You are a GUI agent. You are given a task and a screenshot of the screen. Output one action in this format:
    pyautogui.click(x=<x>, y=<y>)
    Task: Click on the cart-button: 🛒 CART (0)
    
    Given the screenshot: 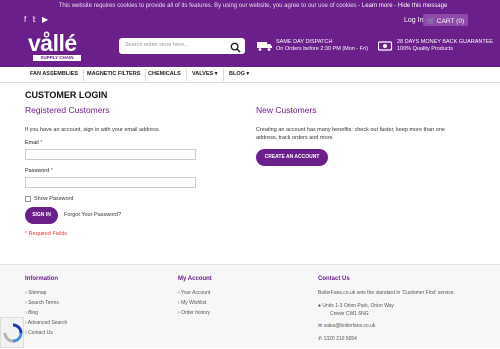 What is the action you would take?
    pyautogui.click(x=445, y=20)
    